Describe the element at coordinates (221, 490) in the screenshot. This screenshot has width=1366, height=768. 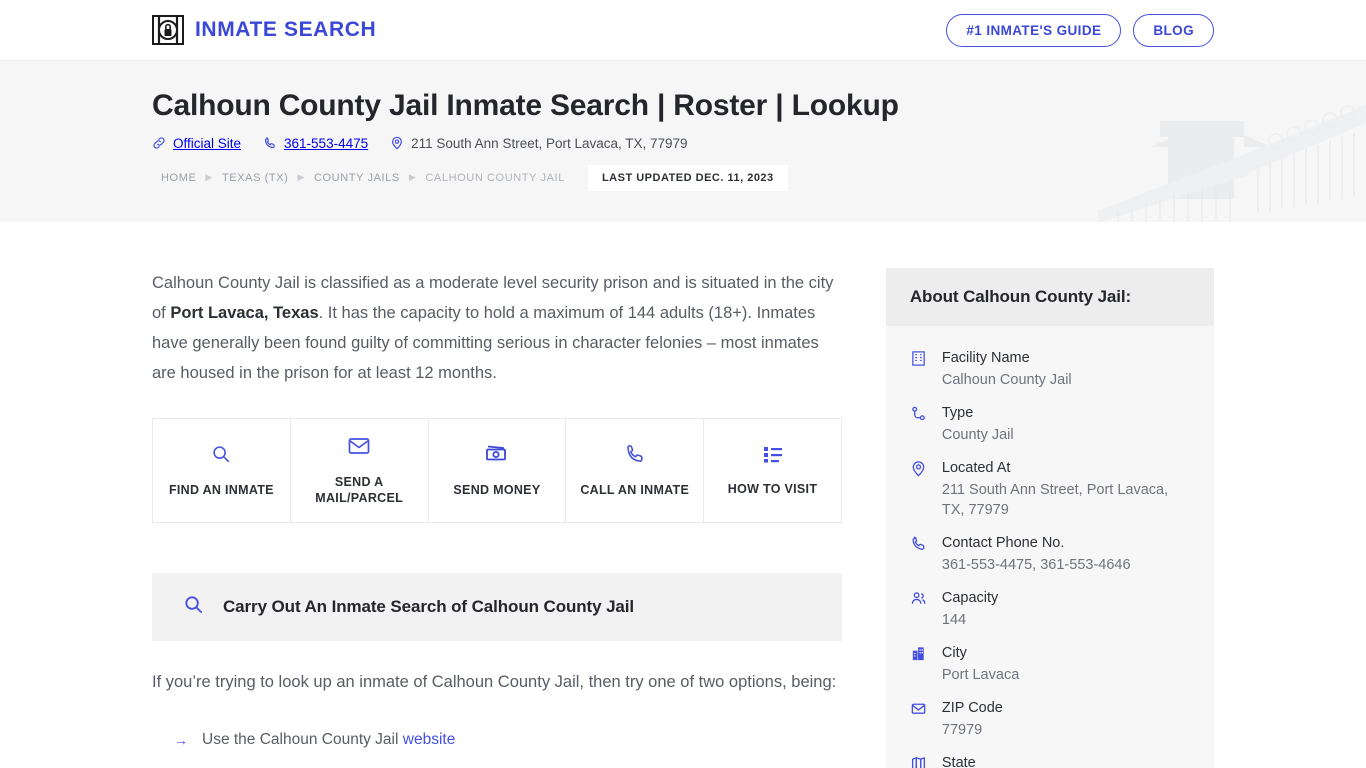
I see `tile-label: FIND AN INMATE` at that location.